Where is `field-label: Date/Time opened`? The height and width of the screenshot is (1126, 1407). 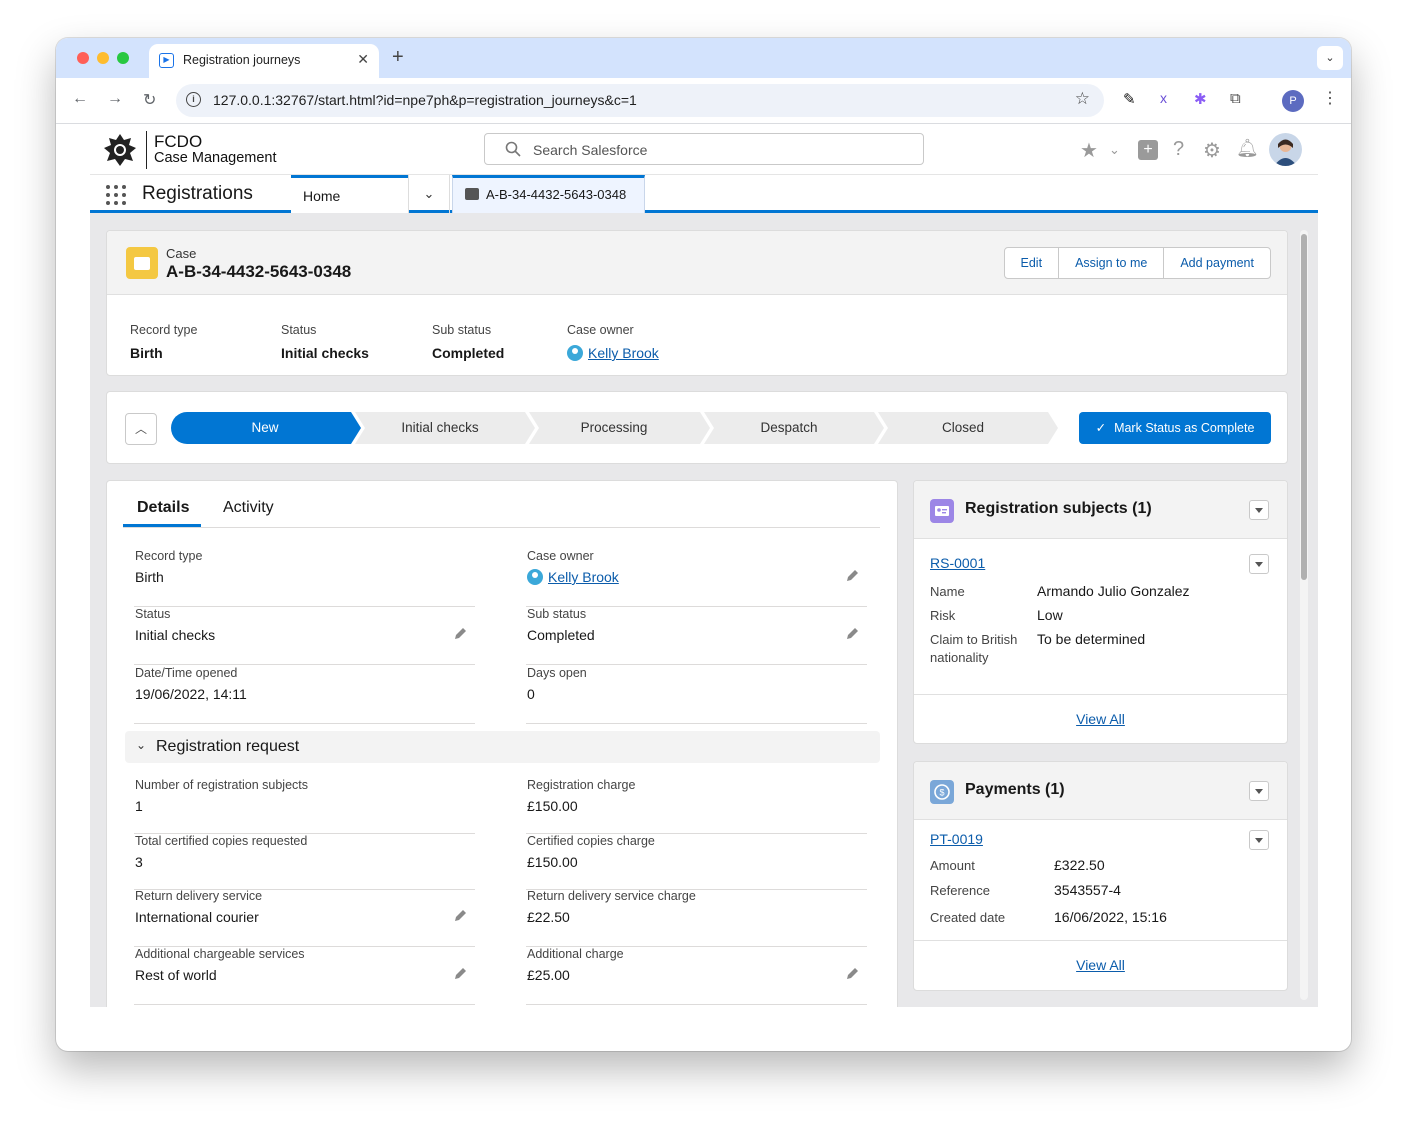
field-label: Date/Time opened is located at coordinates (186, 673).